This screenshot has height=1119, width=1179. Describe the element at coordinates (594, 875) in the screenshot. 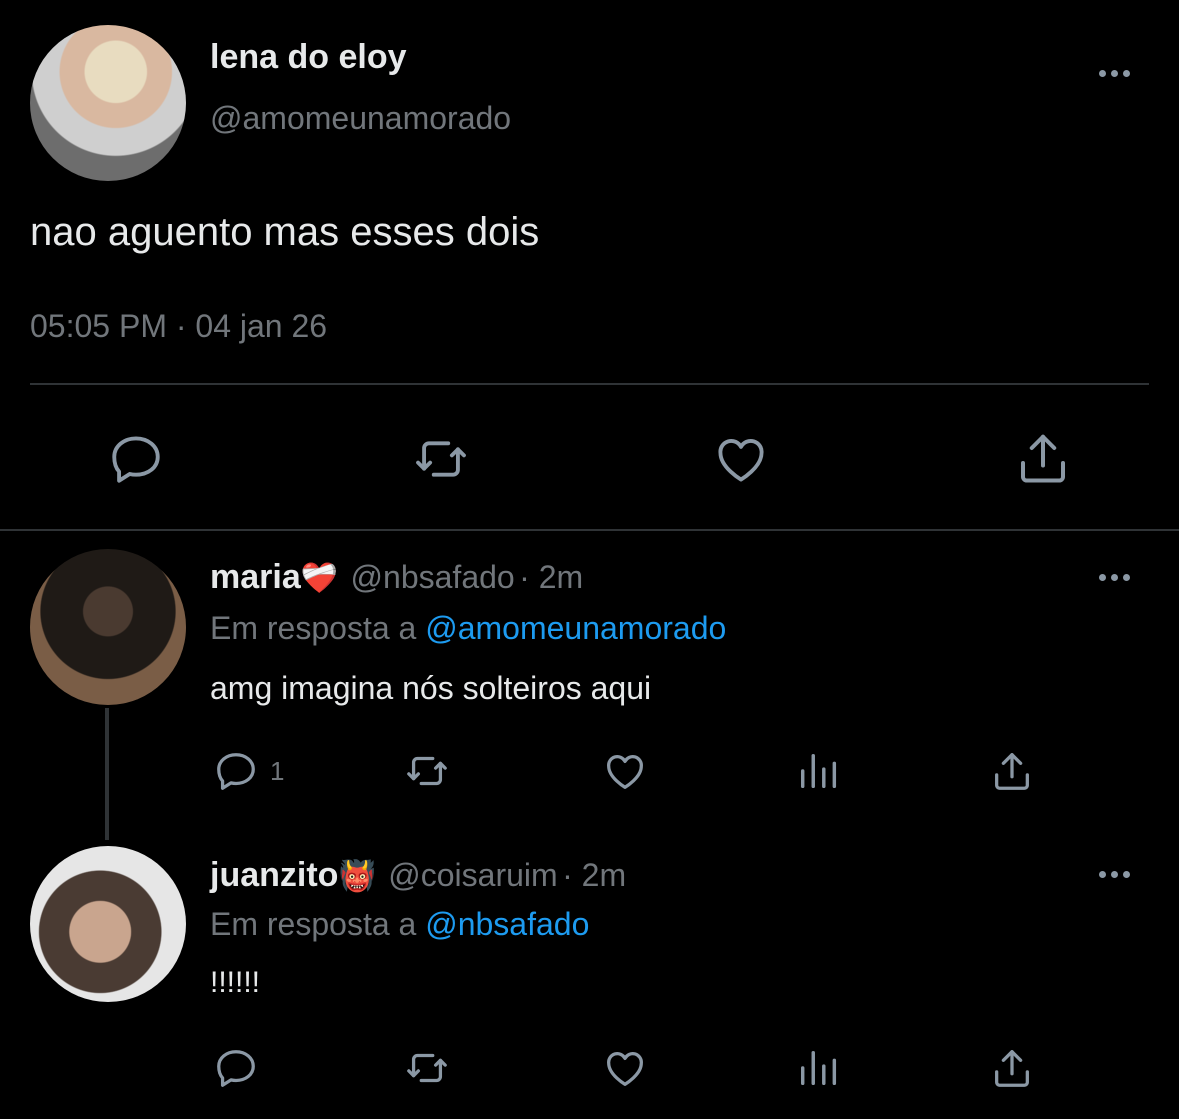

I see `reply-2-time: · 2m` at that location.